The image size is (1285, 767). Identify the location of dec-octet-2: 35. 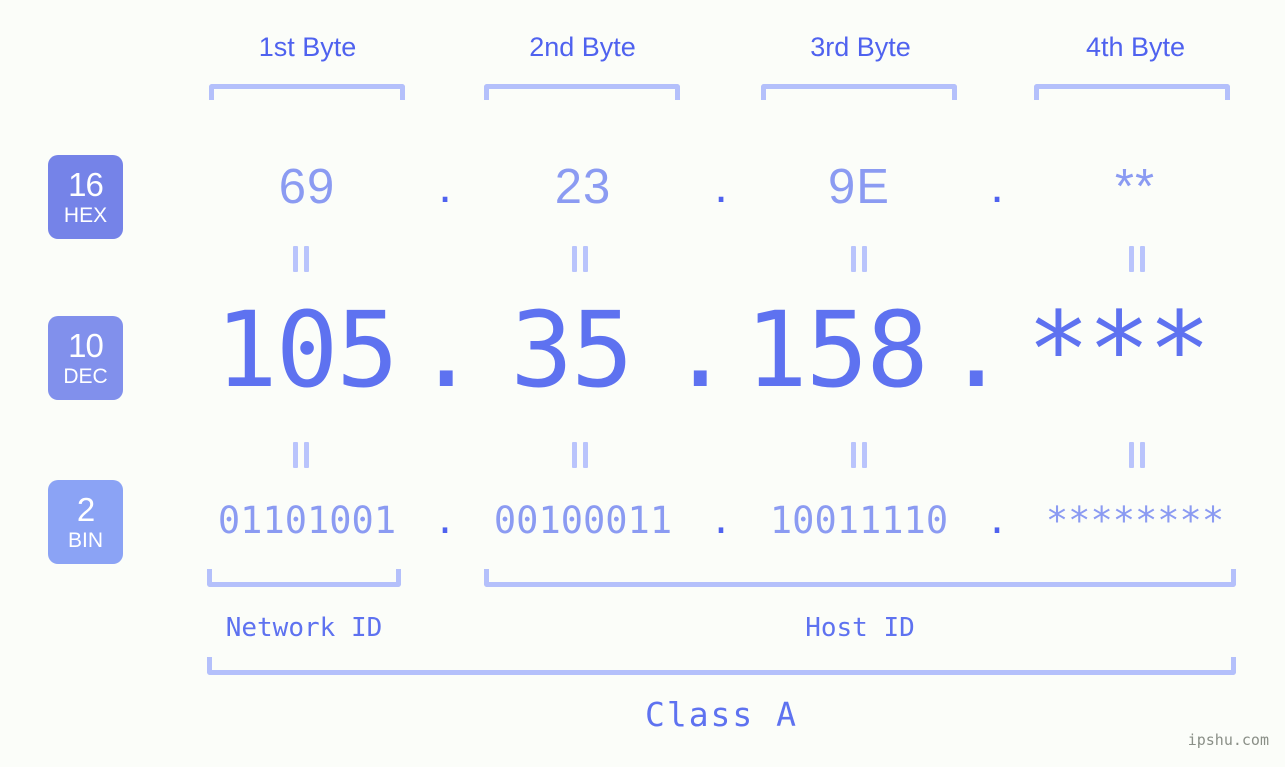
(571, 350).